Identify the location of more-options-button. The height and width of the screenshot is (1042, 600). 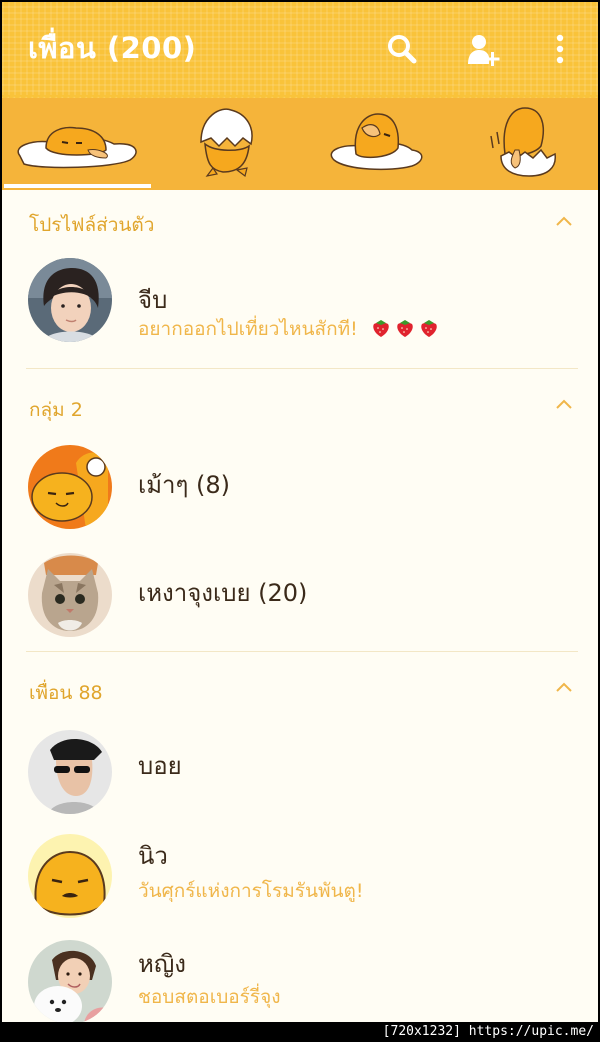
(560, 50).